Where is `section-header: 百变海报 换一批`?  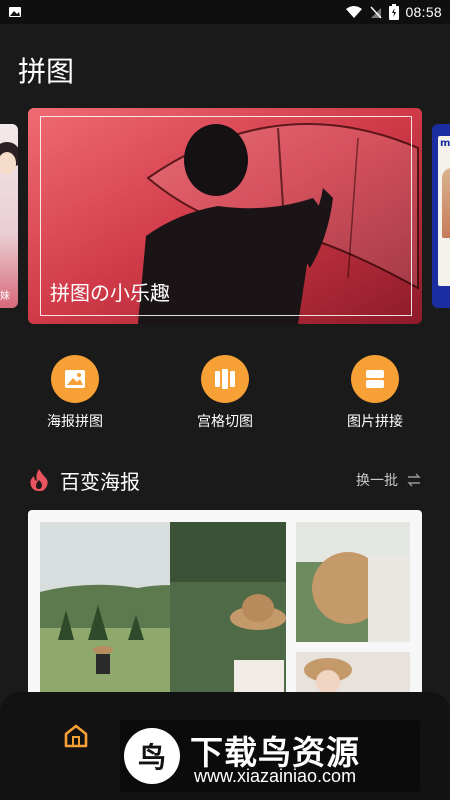 section-header: 百变海报 换一批 is located at coordinates (225, 479).